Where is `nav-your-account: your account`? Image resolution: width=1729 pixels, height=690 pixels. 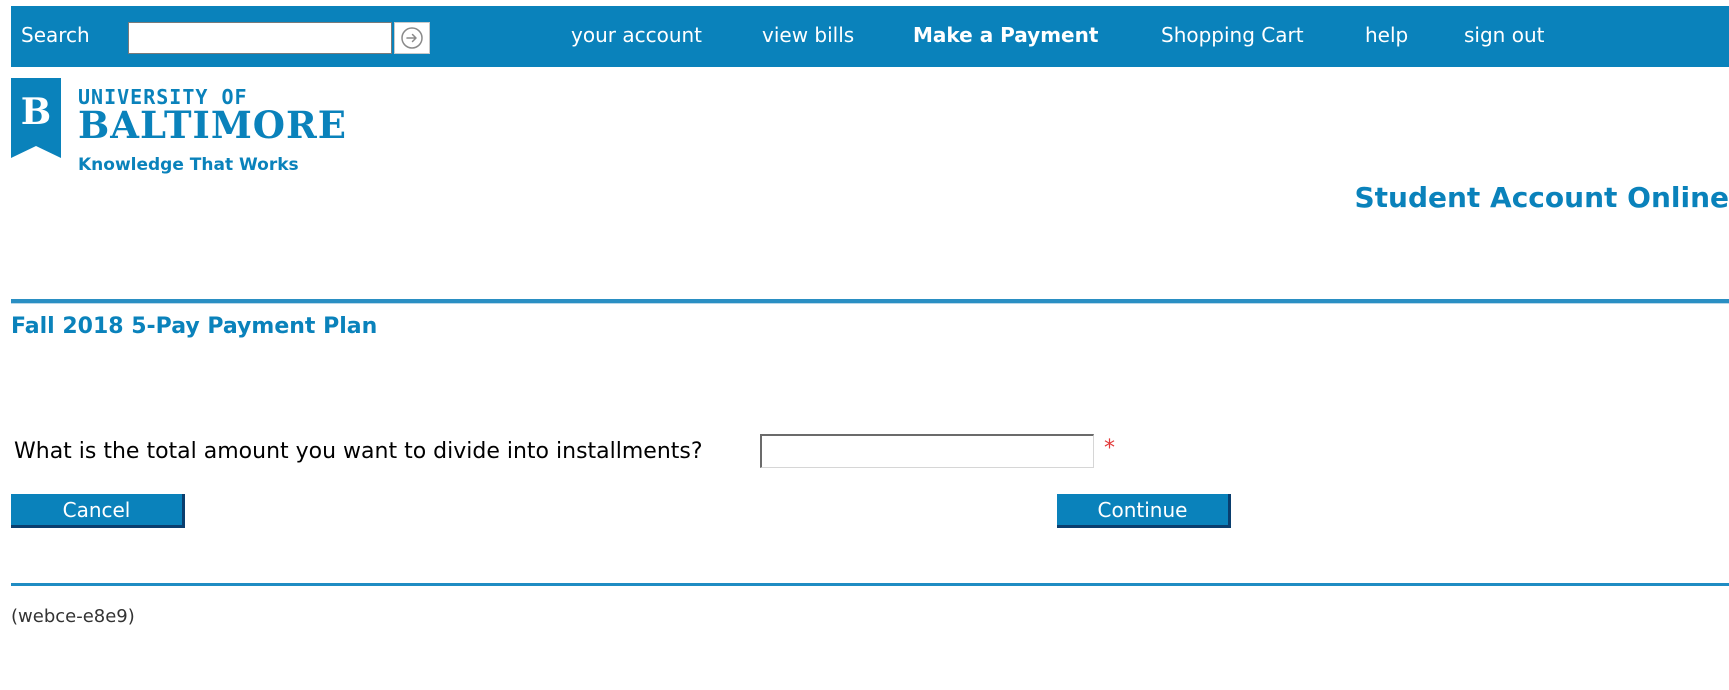 nav-your-account: your account is located at coordinates (636, 35).